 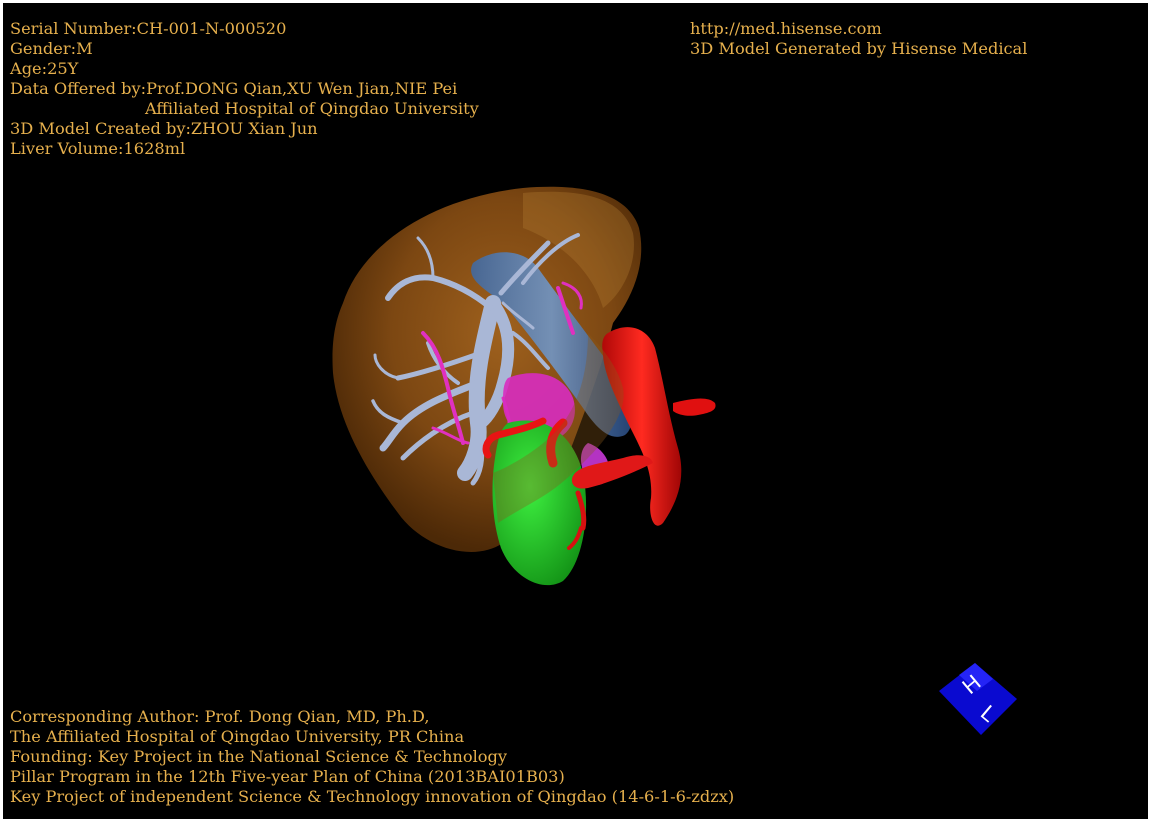 I want to click on liver-volume: Liver Volume:1628ml, so click(x=98, y=148).